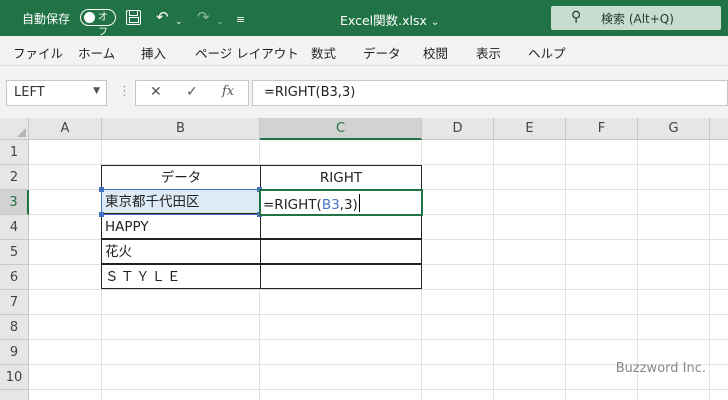 This screenshot has width=728, height=400. Describe the element at coordinates (14, 177) in the screenshot. I see `row-header-2: 2` at that location.